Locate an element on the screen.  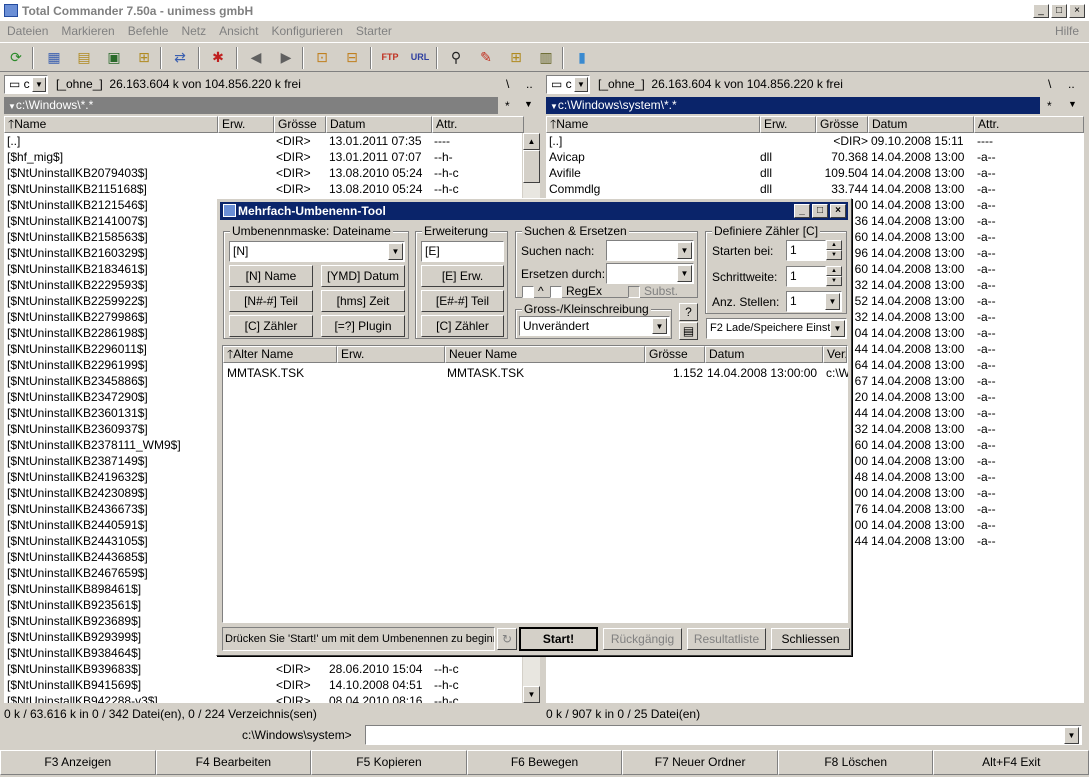
maximize-button: □ is located at coordinates (1059, 11).